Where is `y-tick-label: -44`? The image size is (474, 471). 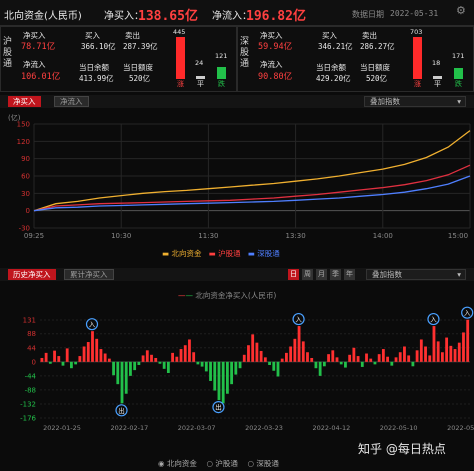 y-tick-label: -44 is located at coordinates (31, 376).